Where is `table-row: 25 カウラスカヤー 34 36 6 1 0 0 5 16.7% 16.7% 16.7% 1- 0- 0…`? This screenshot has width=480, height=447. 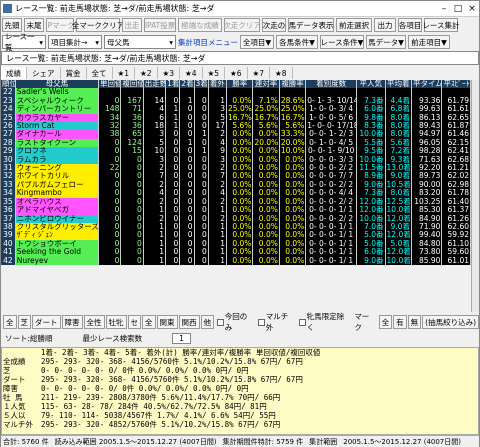 table-row: 25 カウラスカヤー 34 36 6 1 0 0 5 16.7% 16.7% 16.7% 1- 0- 0… is located at coordinates (236, 118).